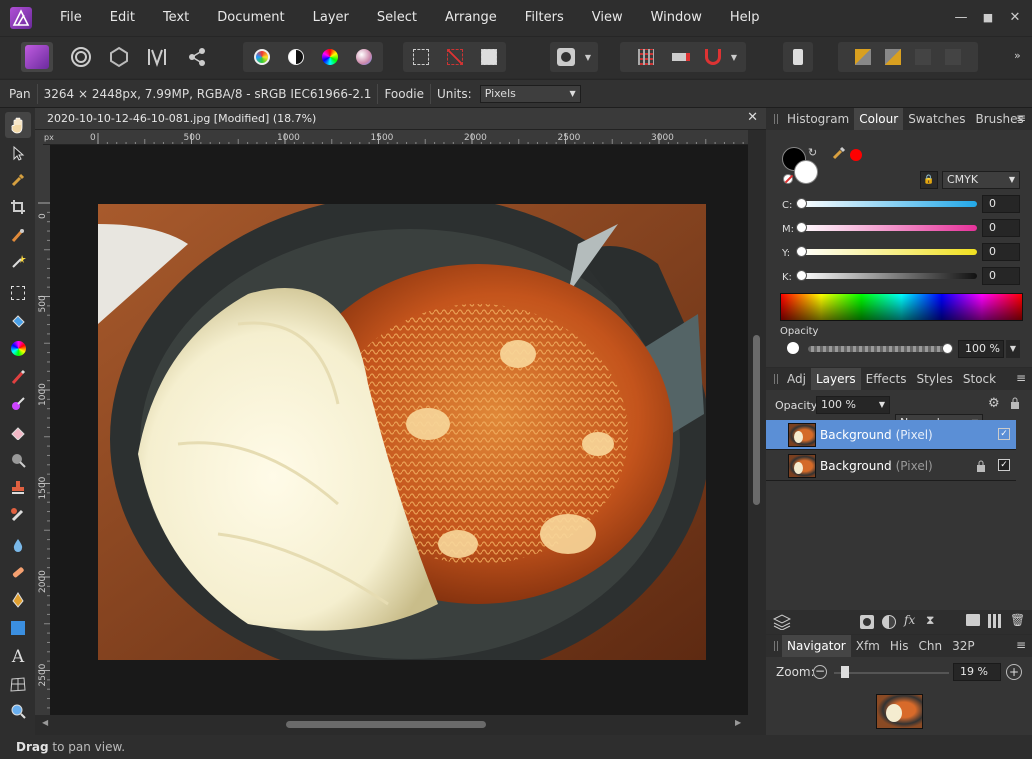 This screenshot has width=1032, height=759. Describe the element at coordinates (818, 119) in the screenshot. I see `tab-histogram: Histogram` at that location.